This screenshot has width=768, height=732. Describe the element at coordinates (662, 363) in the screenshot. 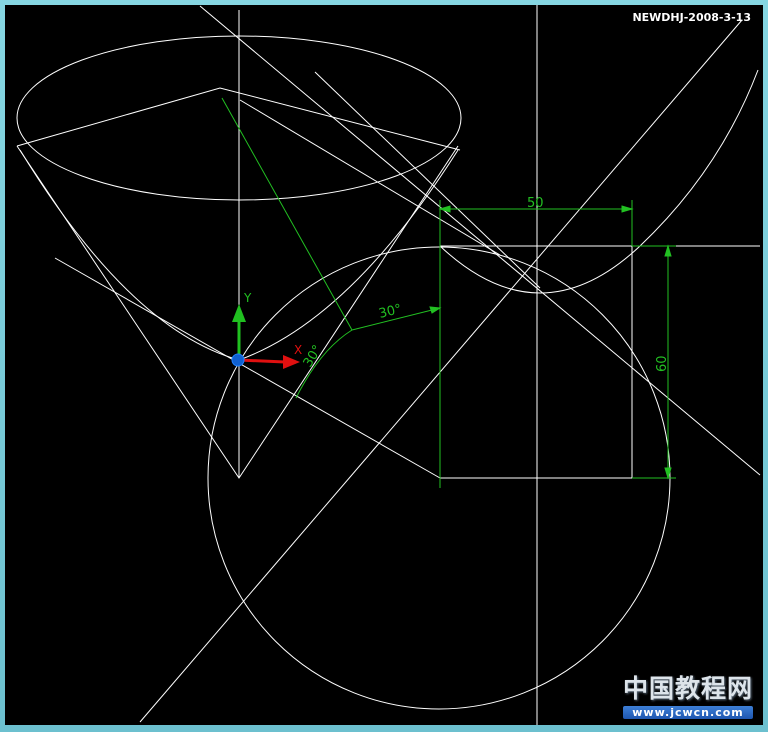

I see `dim-label-height: 60` at that location.